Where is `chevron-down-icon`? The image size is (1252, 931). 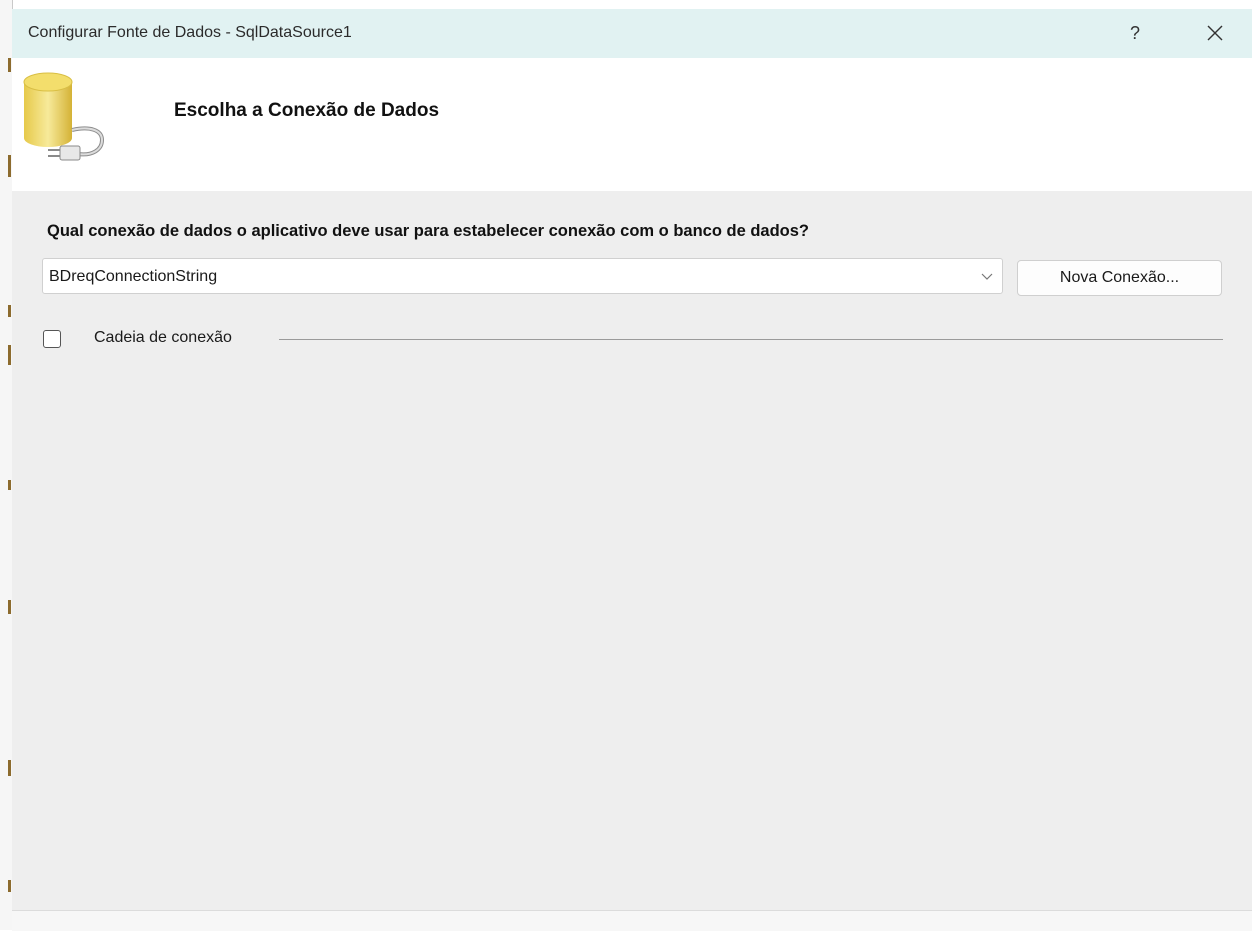 chevron-down-icon is located at coordinates (987, 276).